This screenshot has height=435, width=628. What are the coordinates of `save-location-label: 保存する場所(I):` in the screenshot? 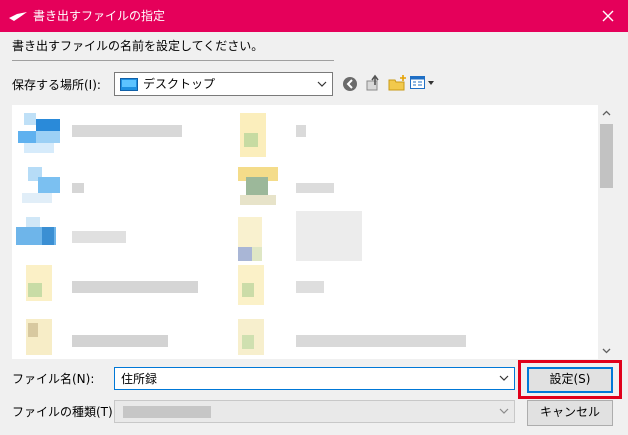 It's located at (56, 85).